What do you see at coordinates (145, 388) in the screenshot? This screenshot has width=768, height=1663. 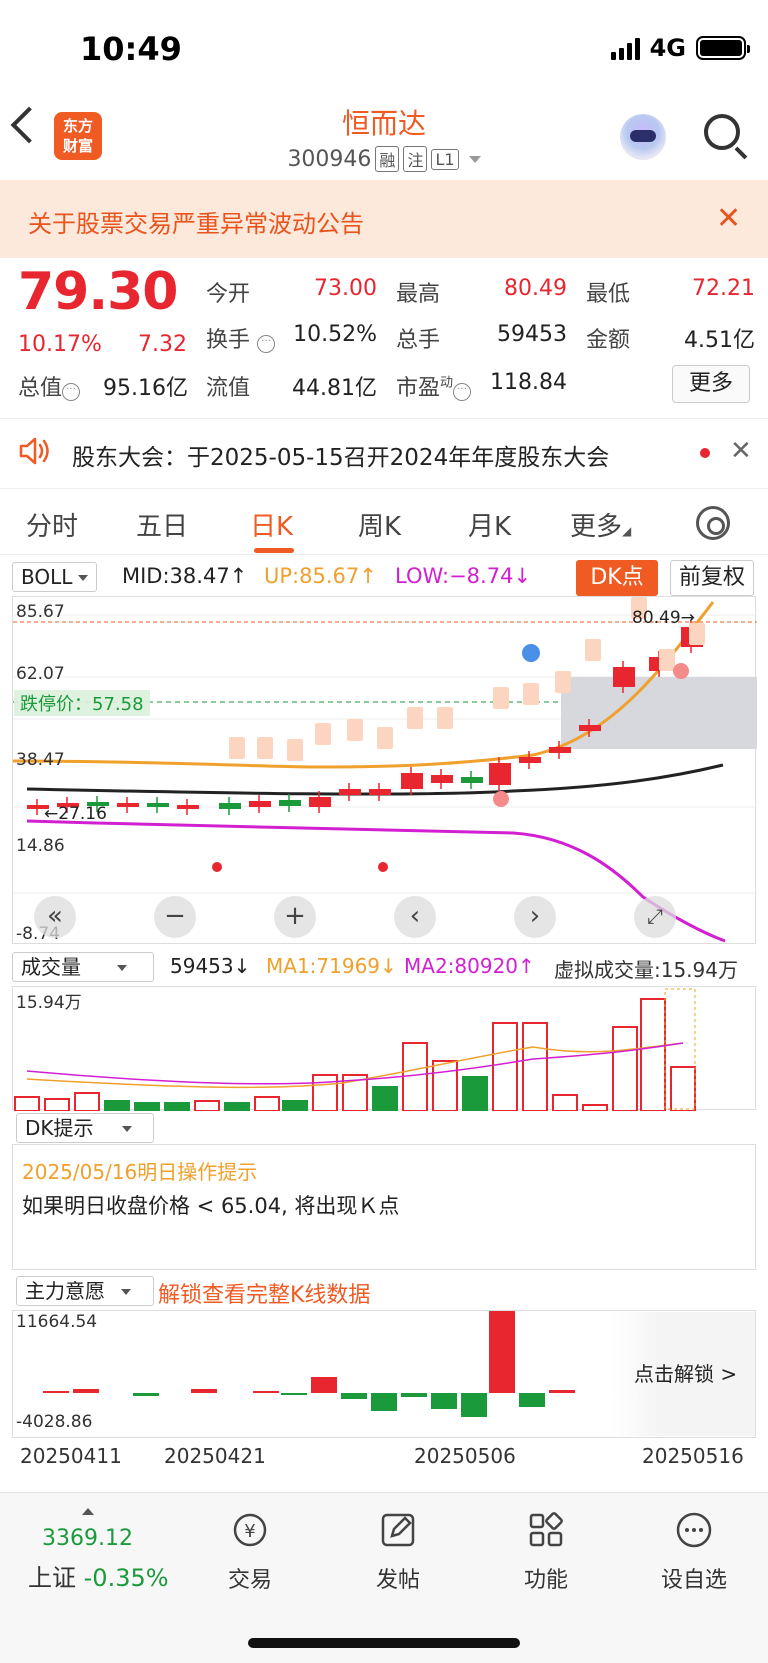 I see `market-cap-value: 95.16亿` at bounding box center [145, 388].